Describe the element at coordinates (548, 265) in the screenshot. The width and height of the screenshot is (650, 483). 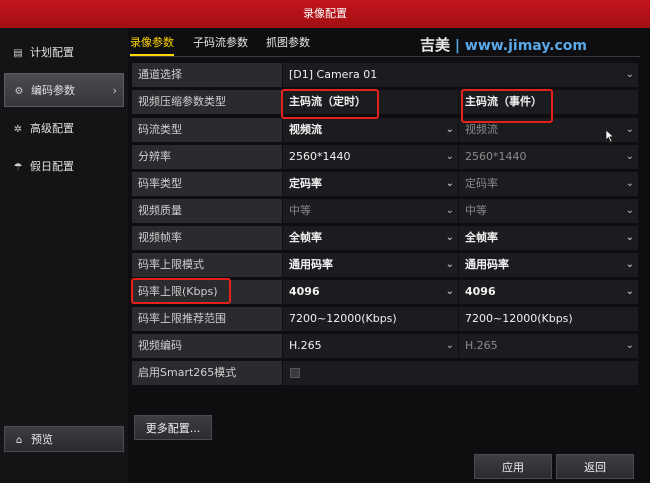
I see `cap-mode-event-select: 通用码率 ⌄` at that location.